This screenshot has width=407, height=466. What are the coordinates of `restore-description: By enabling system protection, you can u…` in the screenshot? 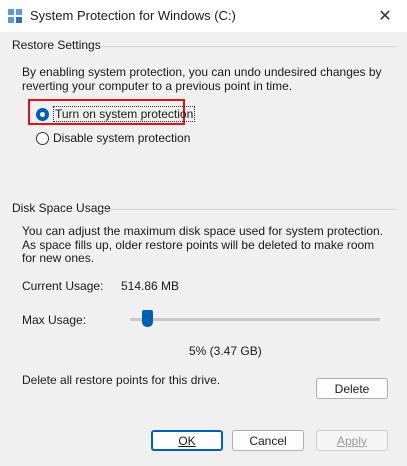 It's located at (202, 79).